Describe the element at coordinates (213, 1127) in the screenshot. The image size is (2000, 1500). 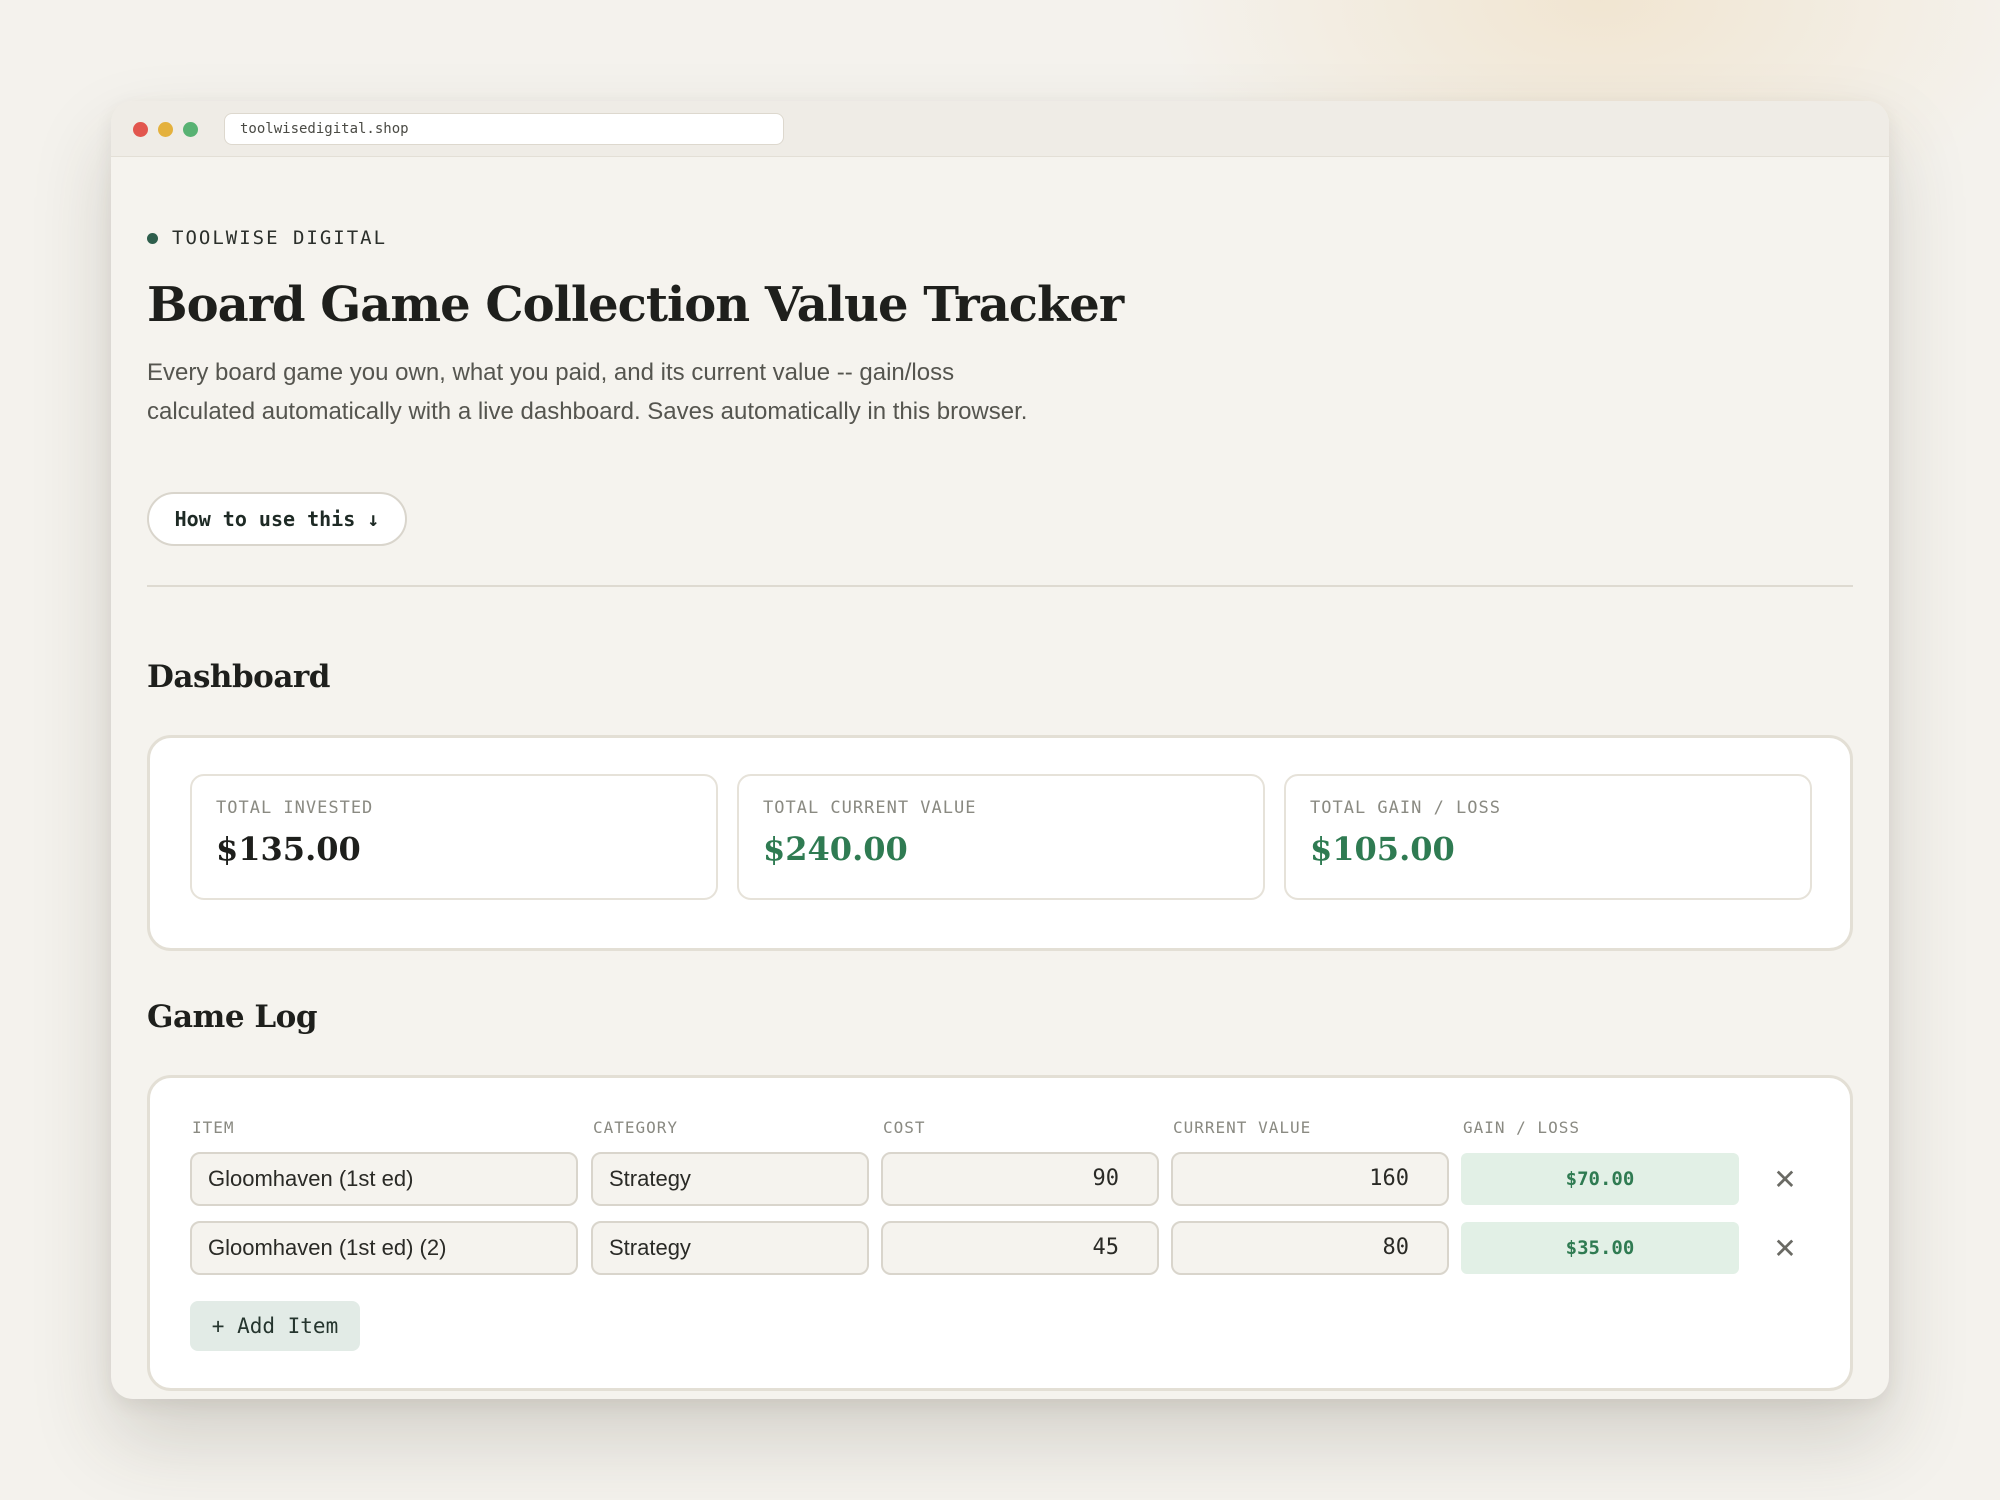
I see `column-header-item: ITEM` at that location.